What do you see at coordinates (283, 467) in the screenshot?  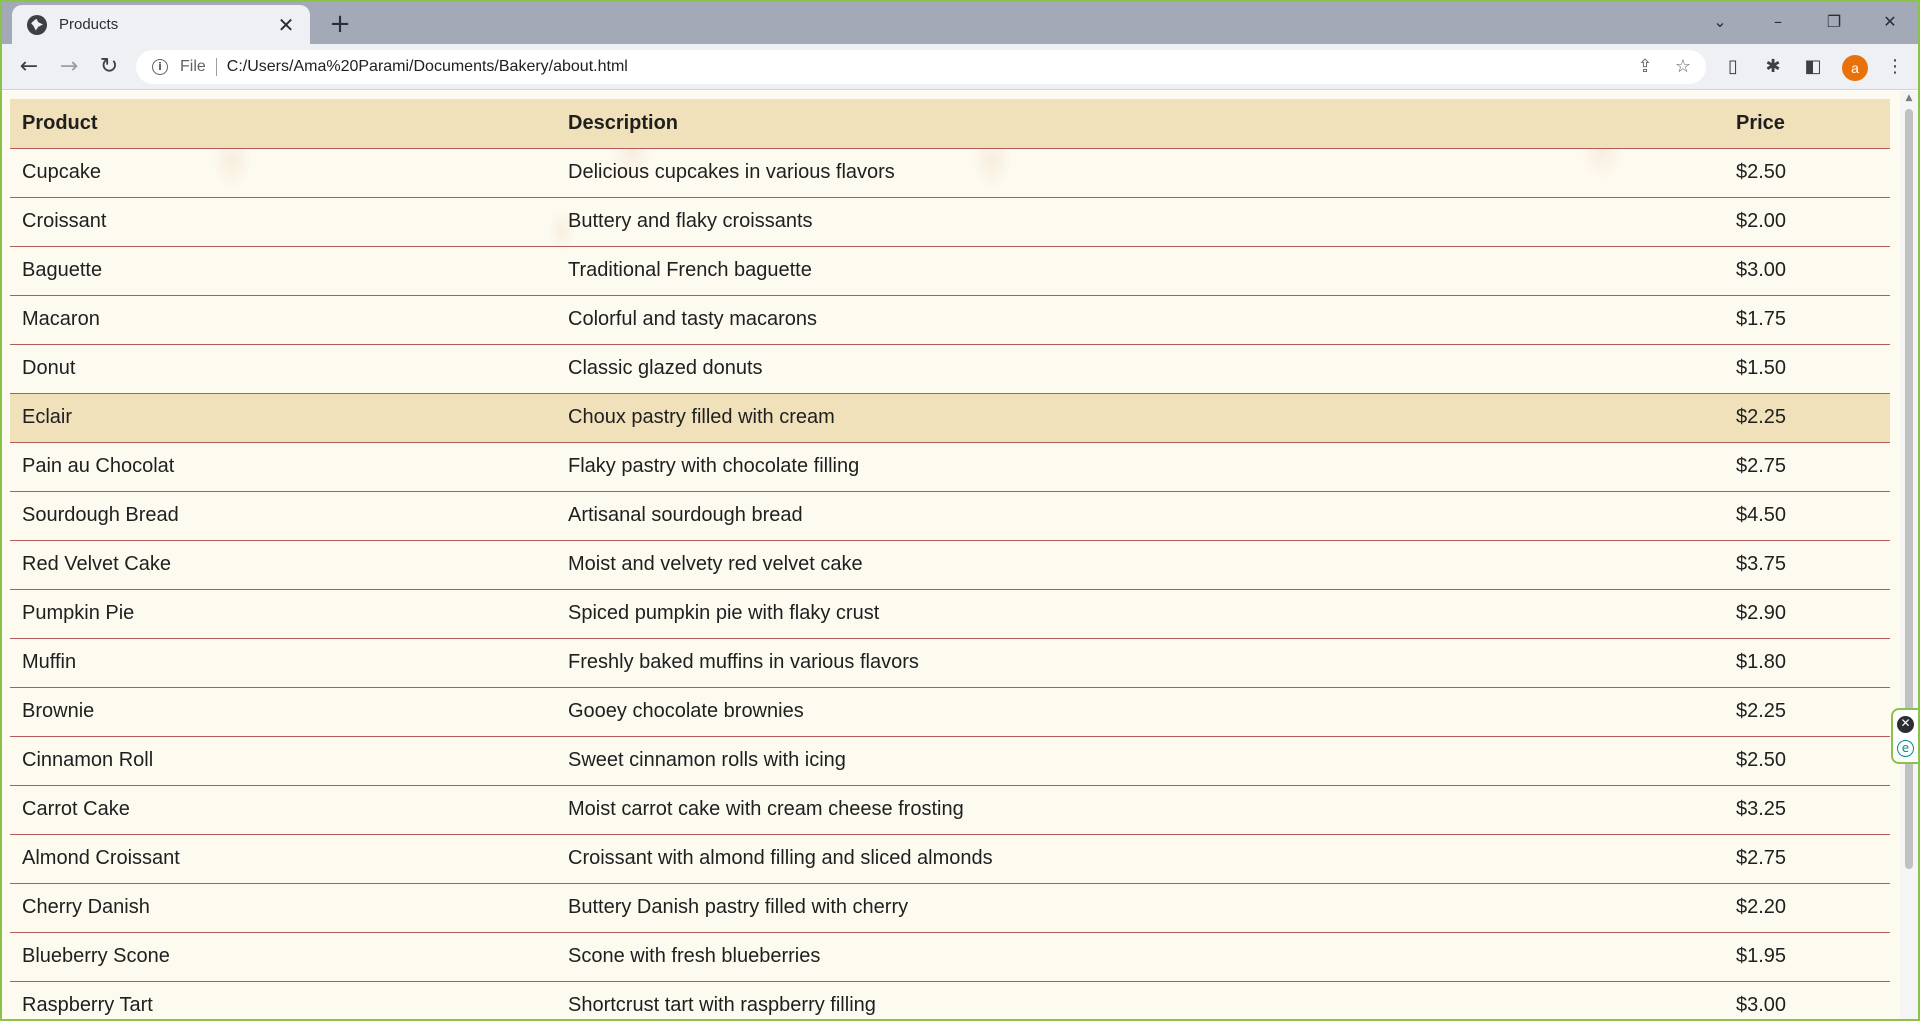 I see `cell-product: Pain au Chocolat` at bounding box center [283, 467].